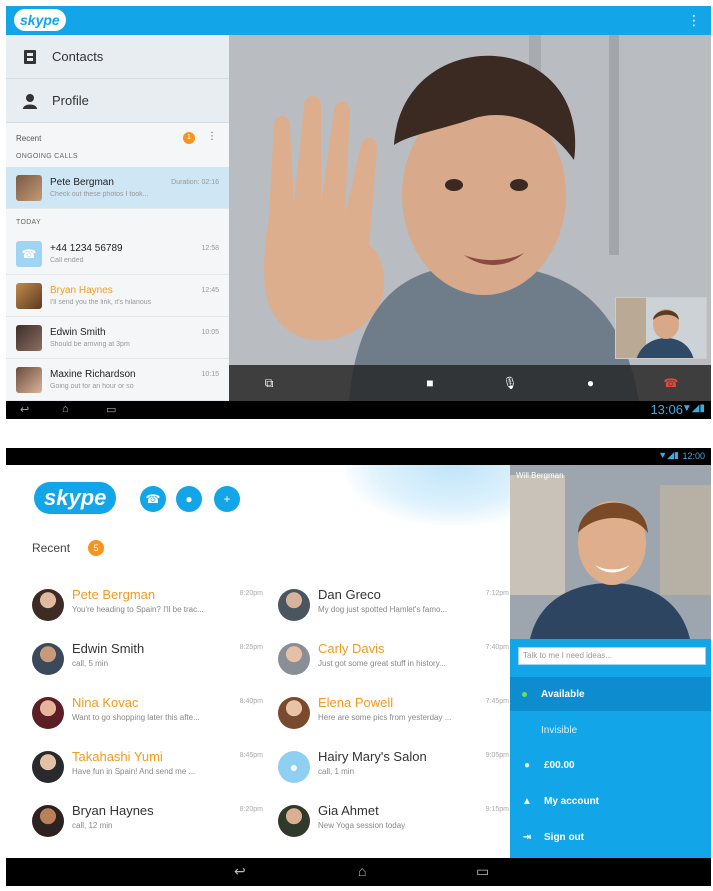 The height and width of the screenshot is (891, 713). I want to click on recent-header: Recent 1 ⋮, so click(117, 138).